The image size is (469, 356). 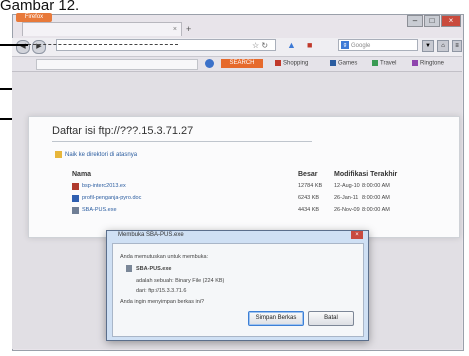 I want to click on ringtone-icon, so click(x=415, y=63).